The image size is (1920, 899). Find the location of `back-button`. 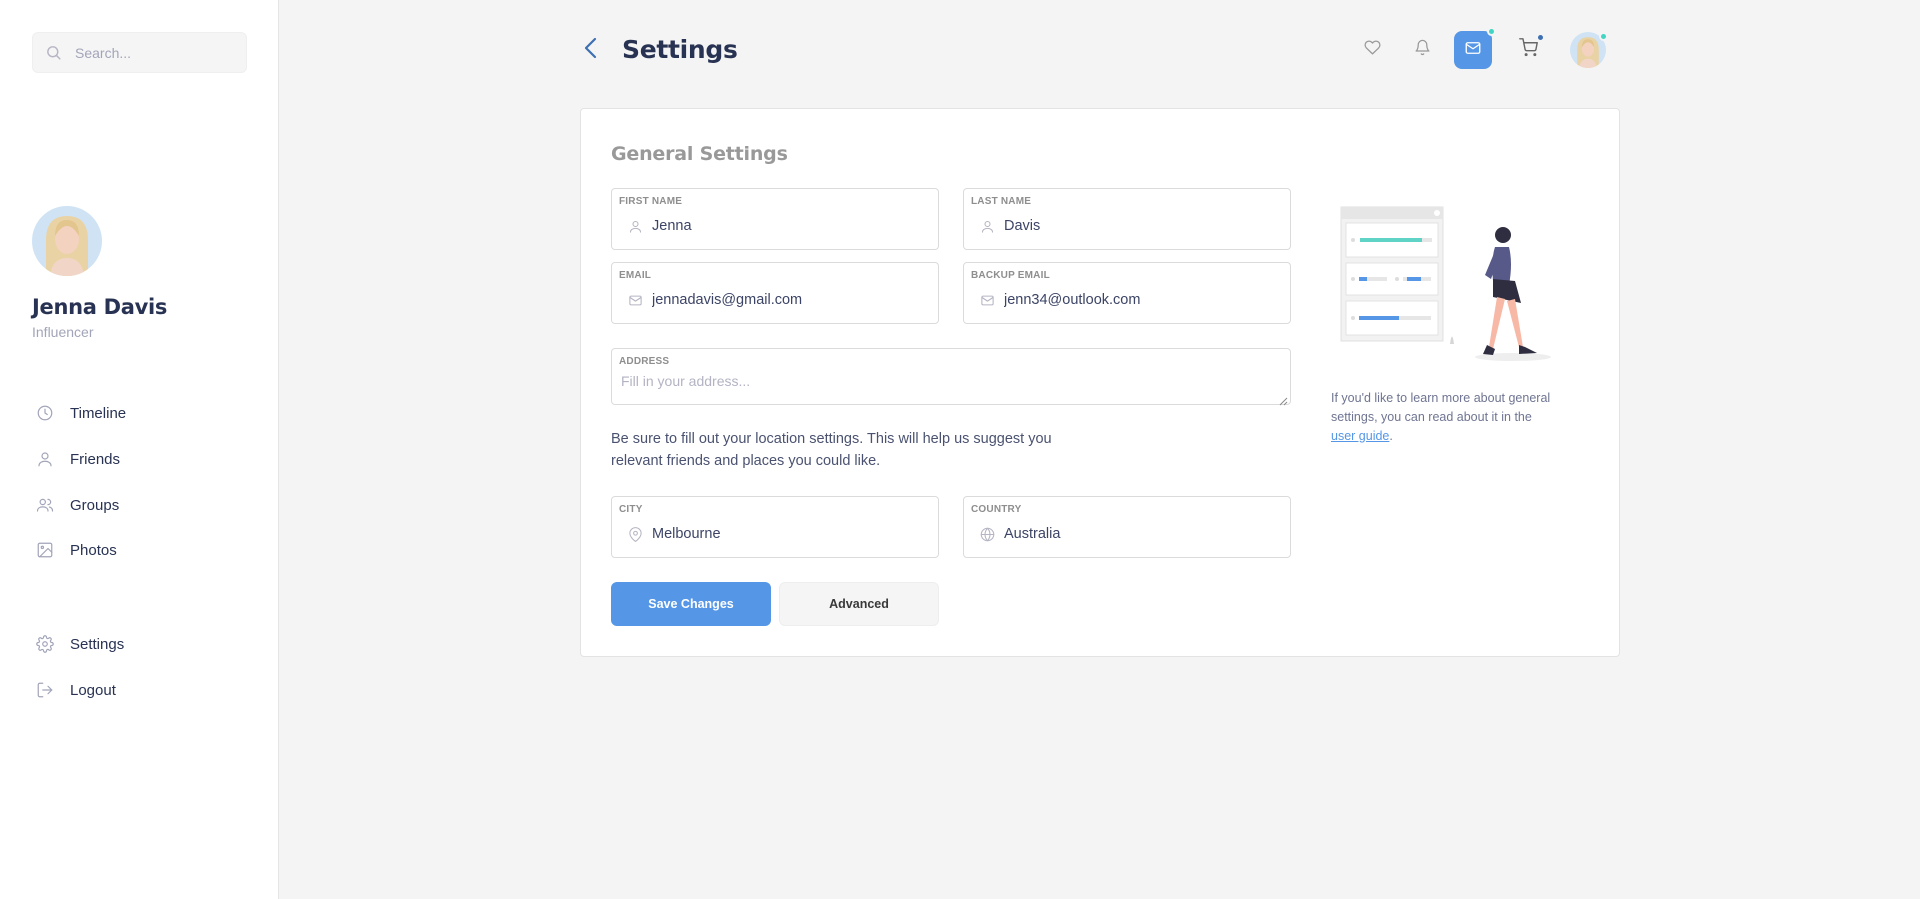

back-button is located at coordinates (591, 50).